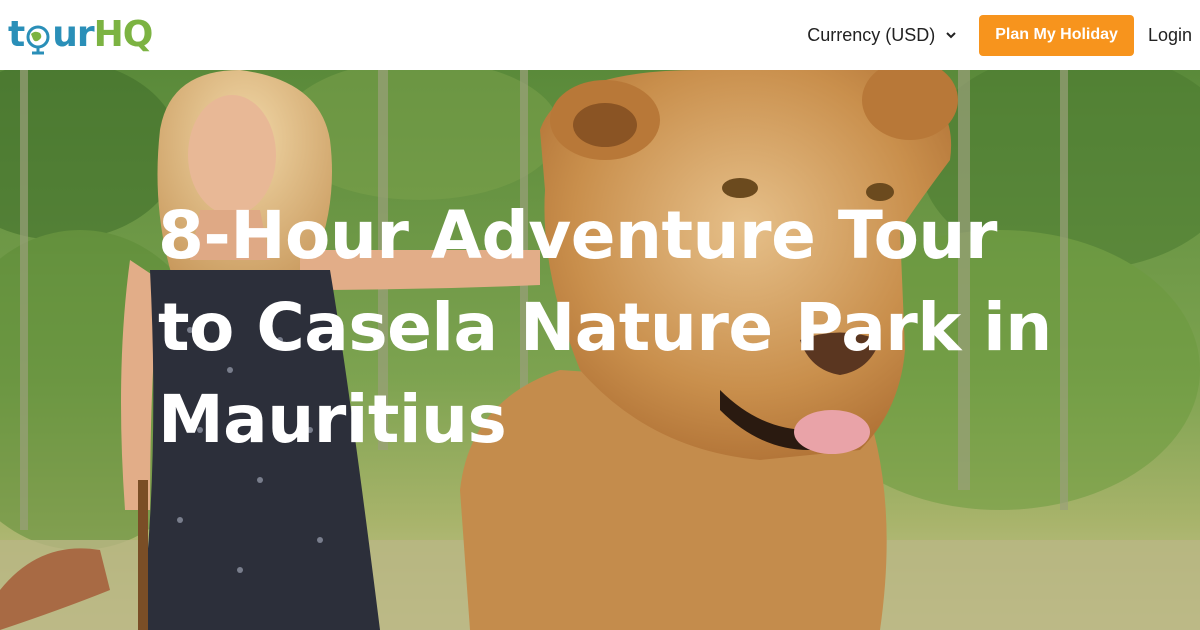  What do you see at coordinates (123, 34) in the screenshot?
I see `logo-text-hq: HQ` at bounding box center [123, 34].